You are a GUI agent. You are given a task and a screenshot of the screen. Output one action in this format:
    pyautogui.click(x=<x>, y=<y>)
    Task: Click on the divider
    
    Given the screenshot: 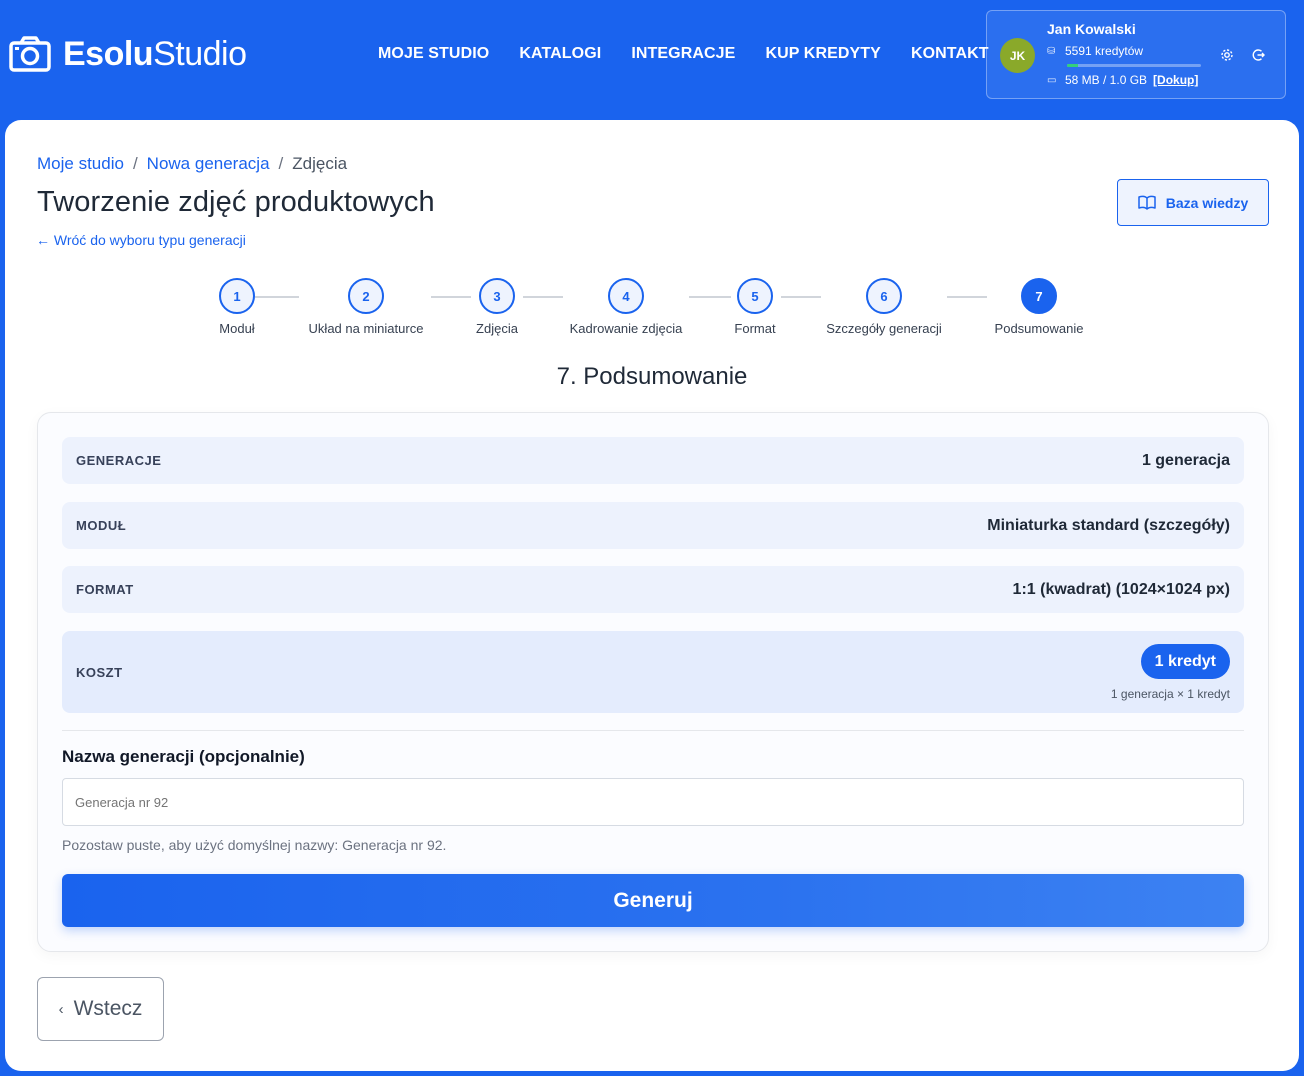 What is the action you would take?
    pyautogui.click(x=653, y=730)
    